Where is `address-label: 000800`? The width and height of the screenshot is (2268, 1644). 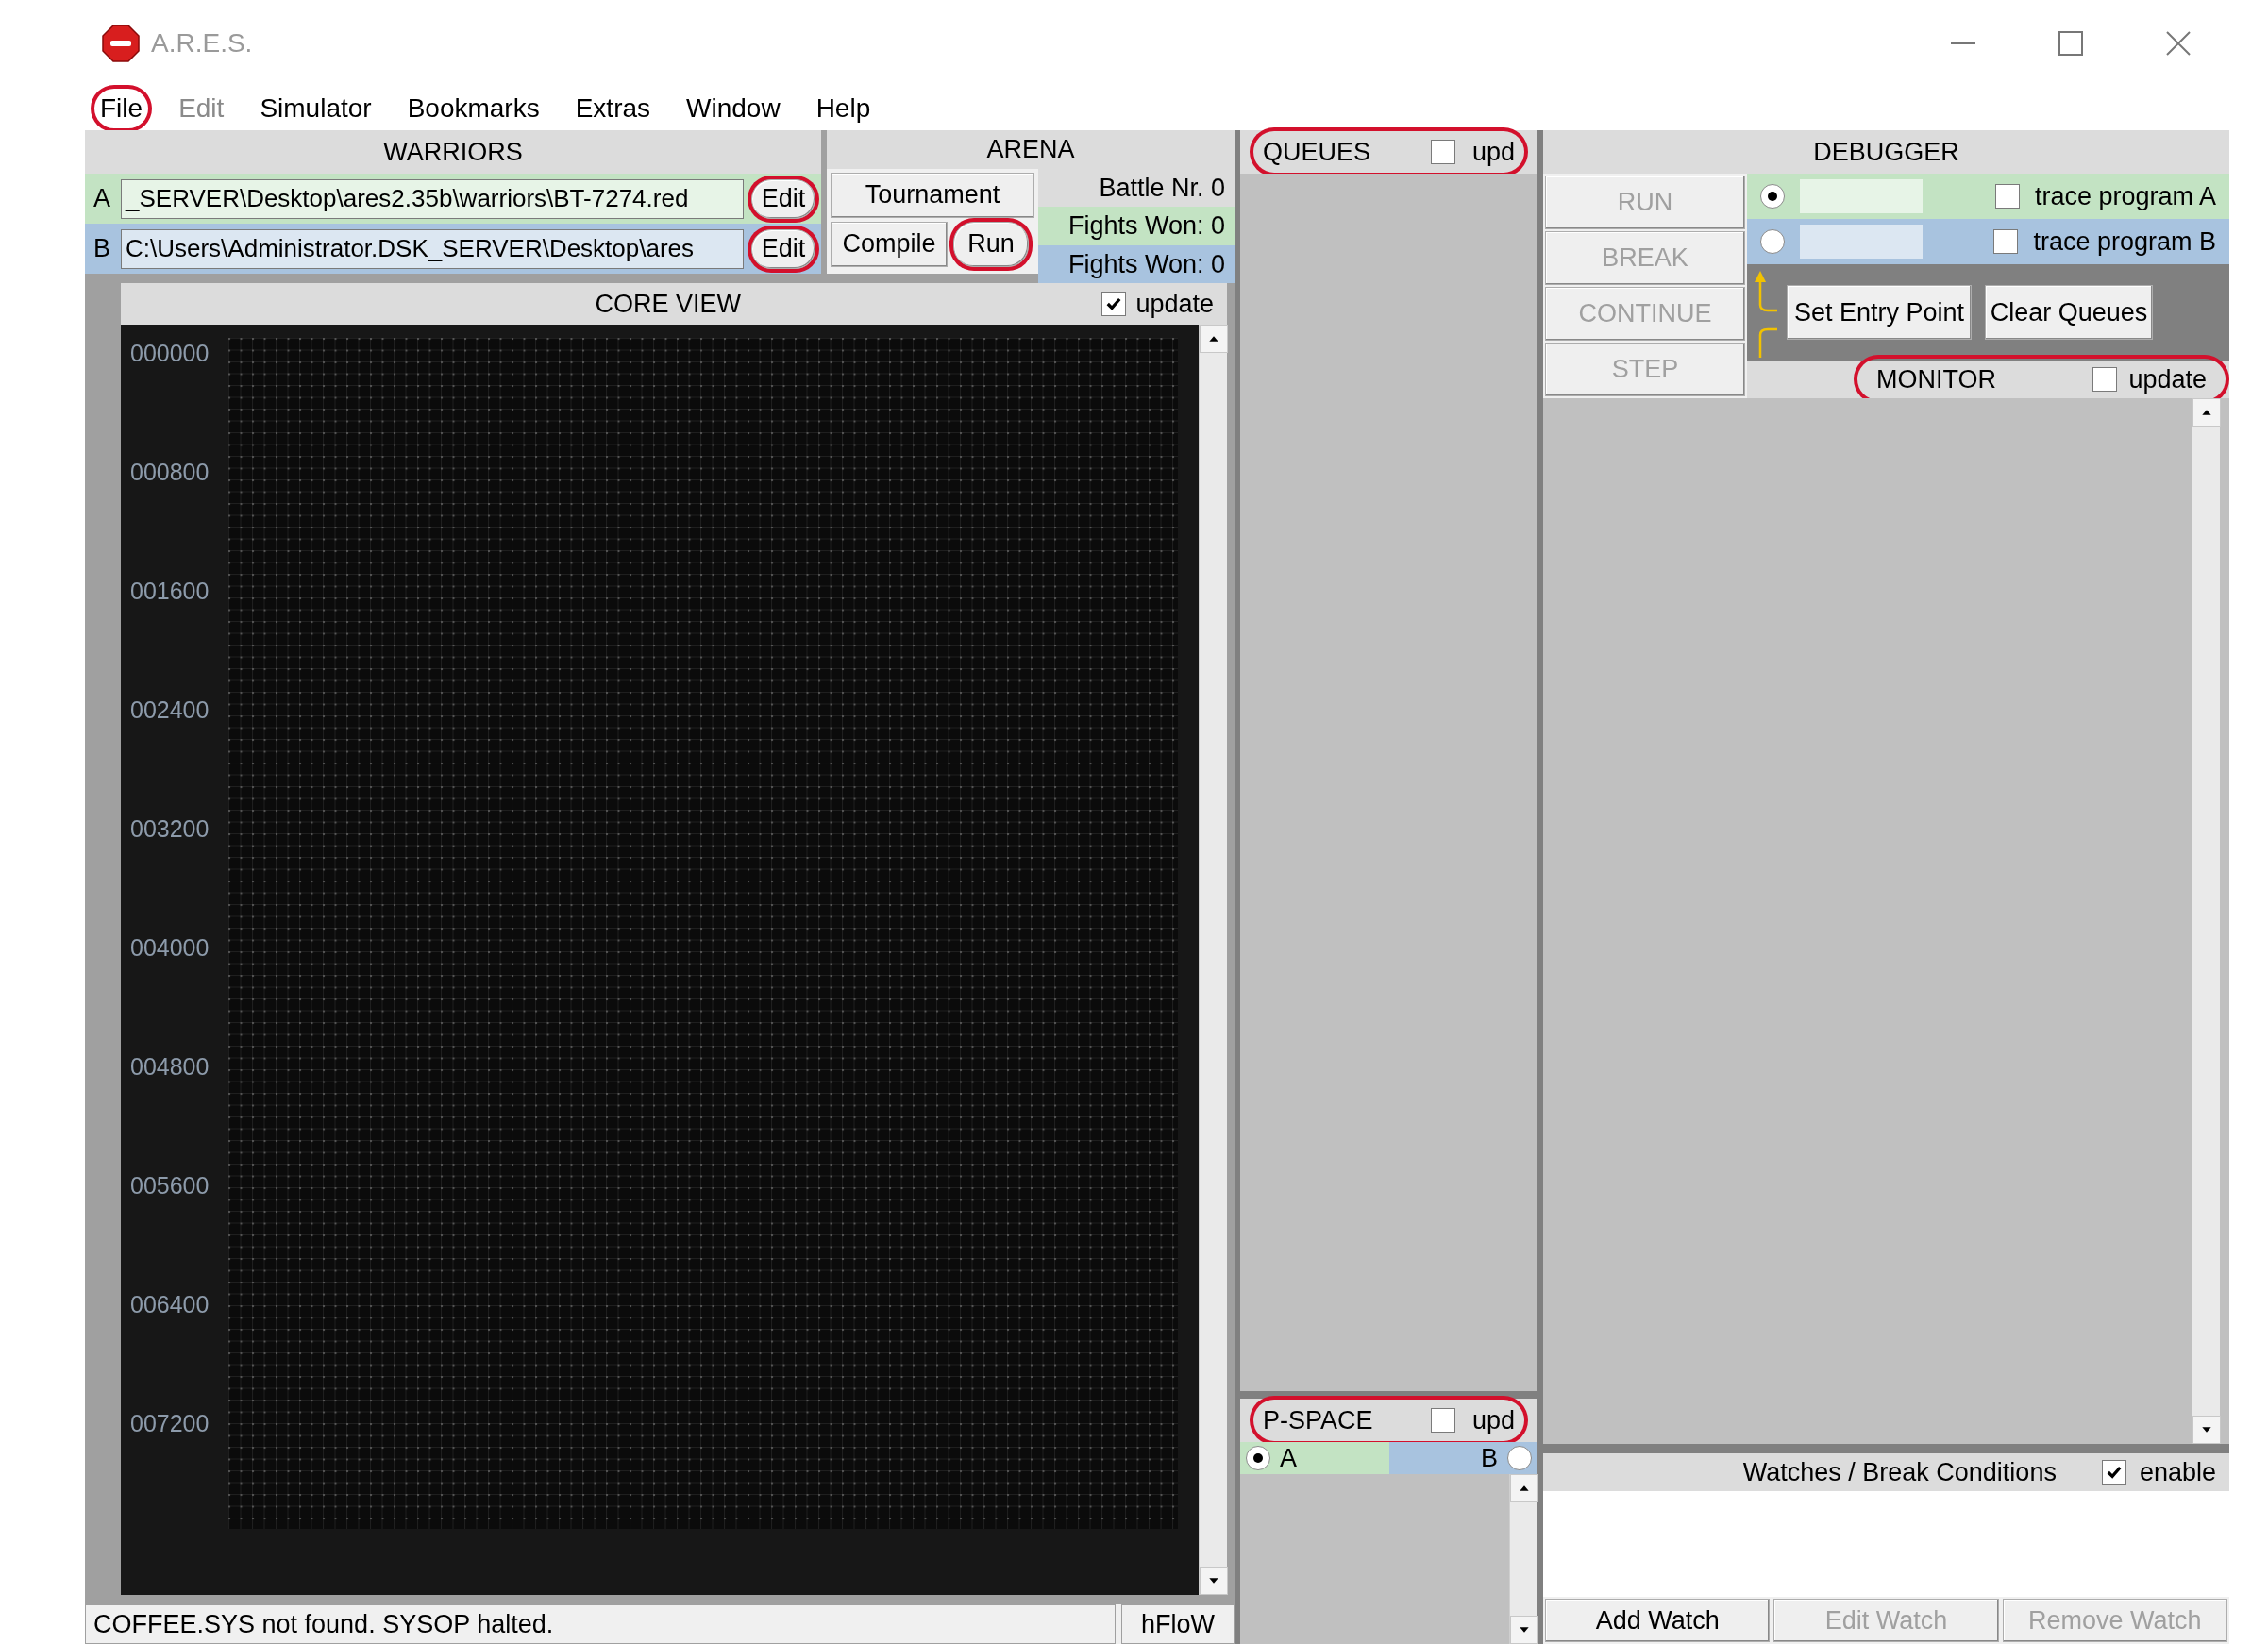
address-label: 000800 is located at coordinates (170, 472).